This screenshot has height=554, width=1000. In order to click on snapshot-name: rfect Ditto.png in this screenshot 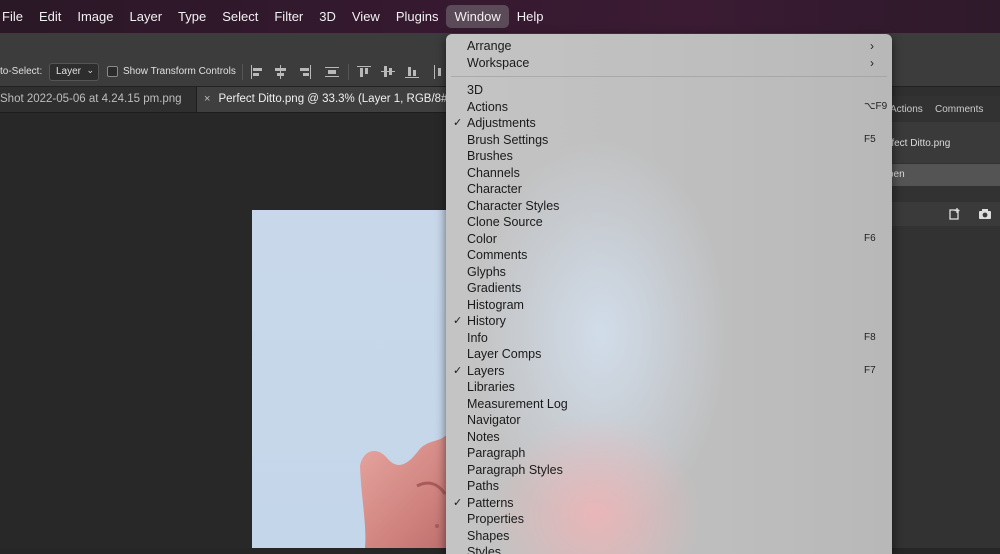, I will do `click(919, 143)`.